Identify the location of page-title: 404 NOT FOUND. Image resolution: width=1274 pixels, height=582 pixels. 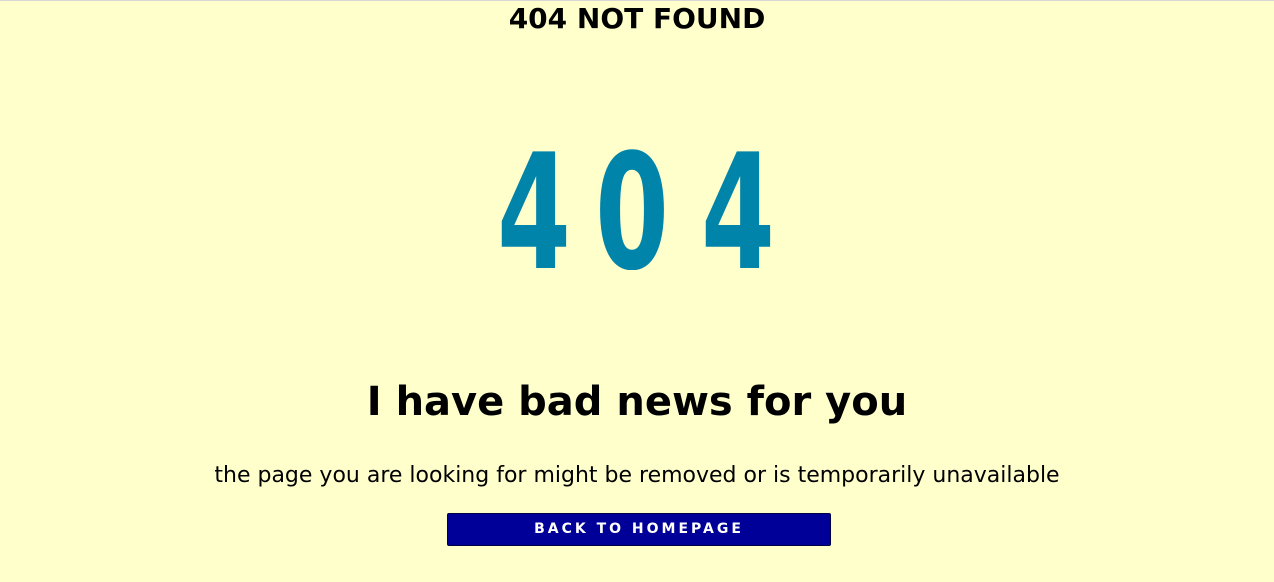
(637, 18).